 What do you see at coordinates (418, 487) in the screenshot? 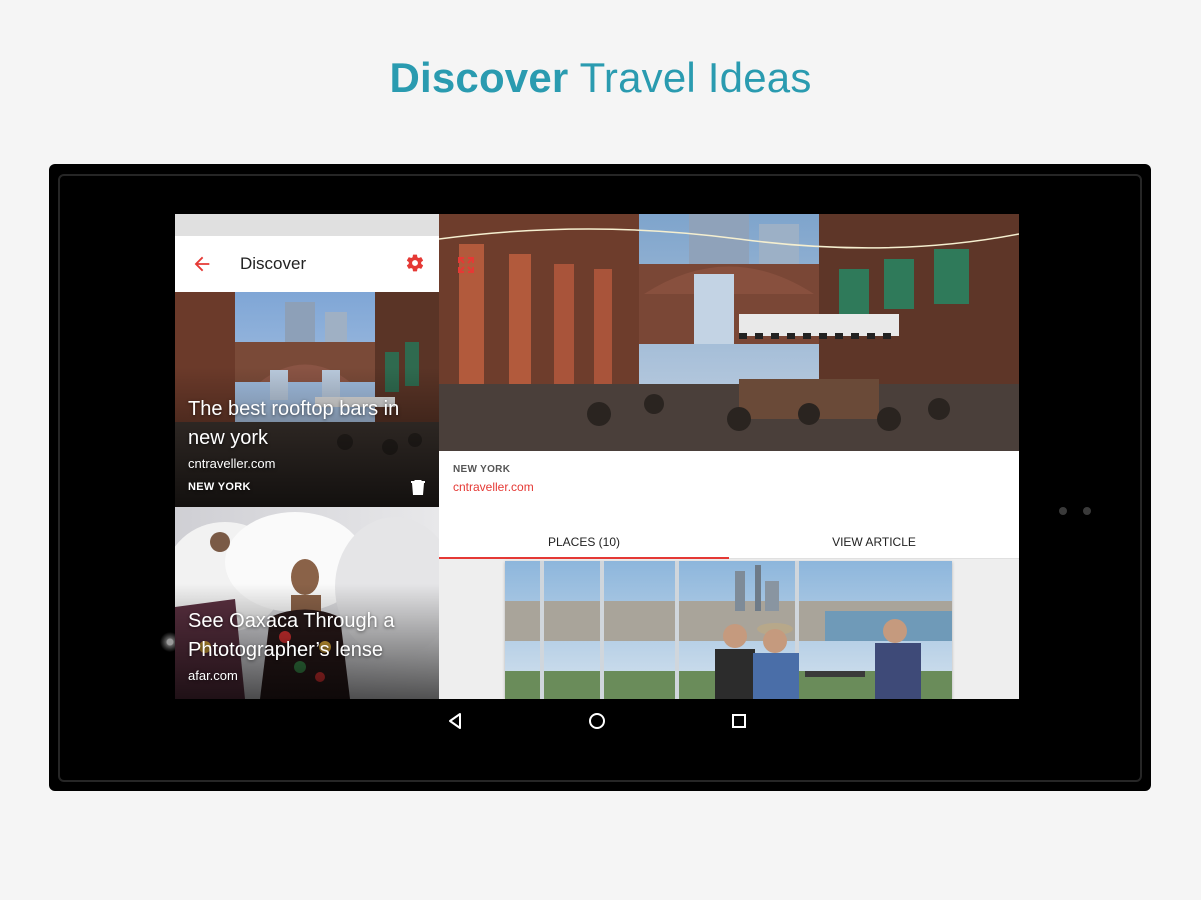
I see `trash-icon` at bounding box center [418, 487].